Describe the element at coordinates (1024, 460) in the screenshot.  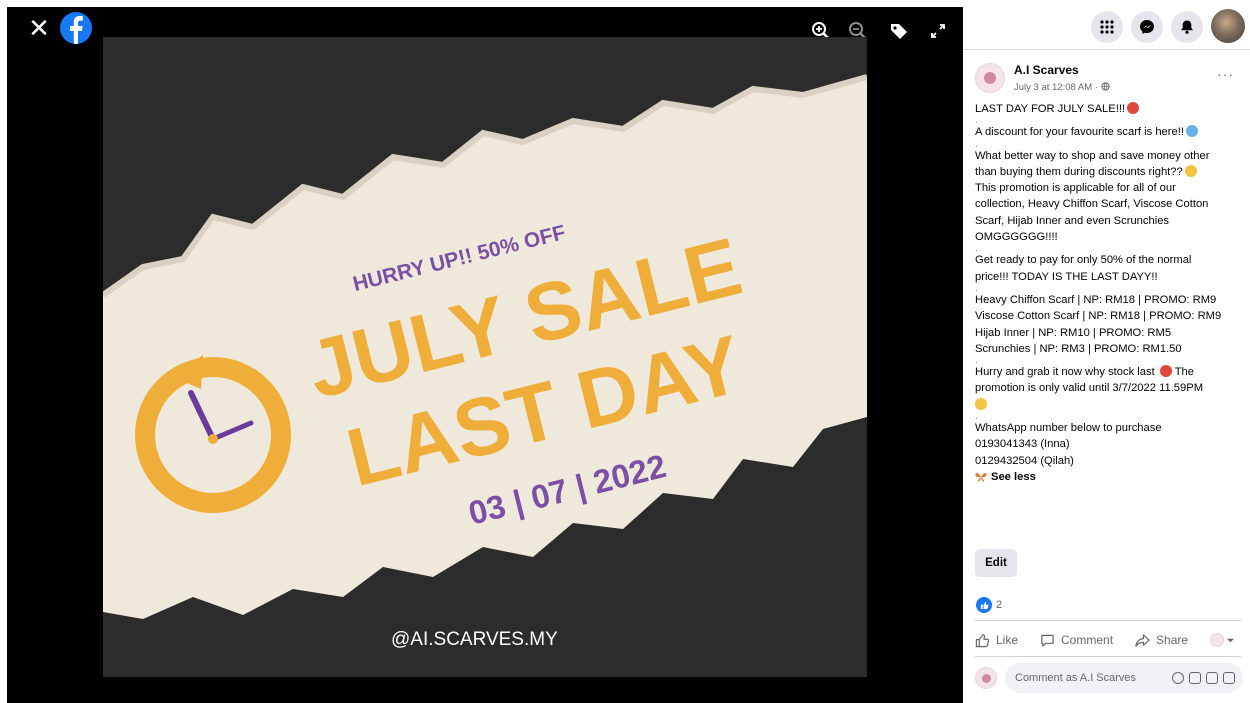
I see `post-line: 0129432504 (Qilah)` at that location.